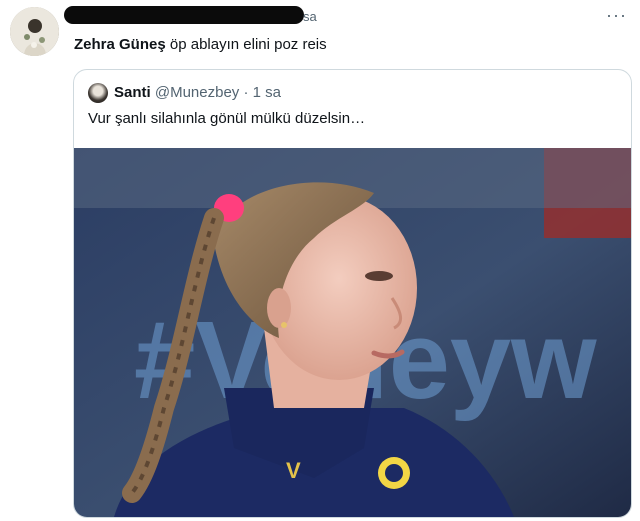 The image size is (640, 521). Describe the element at coordinates (266, 92) in the screenshot. I see `quoted-time: 1 sa` at that location.